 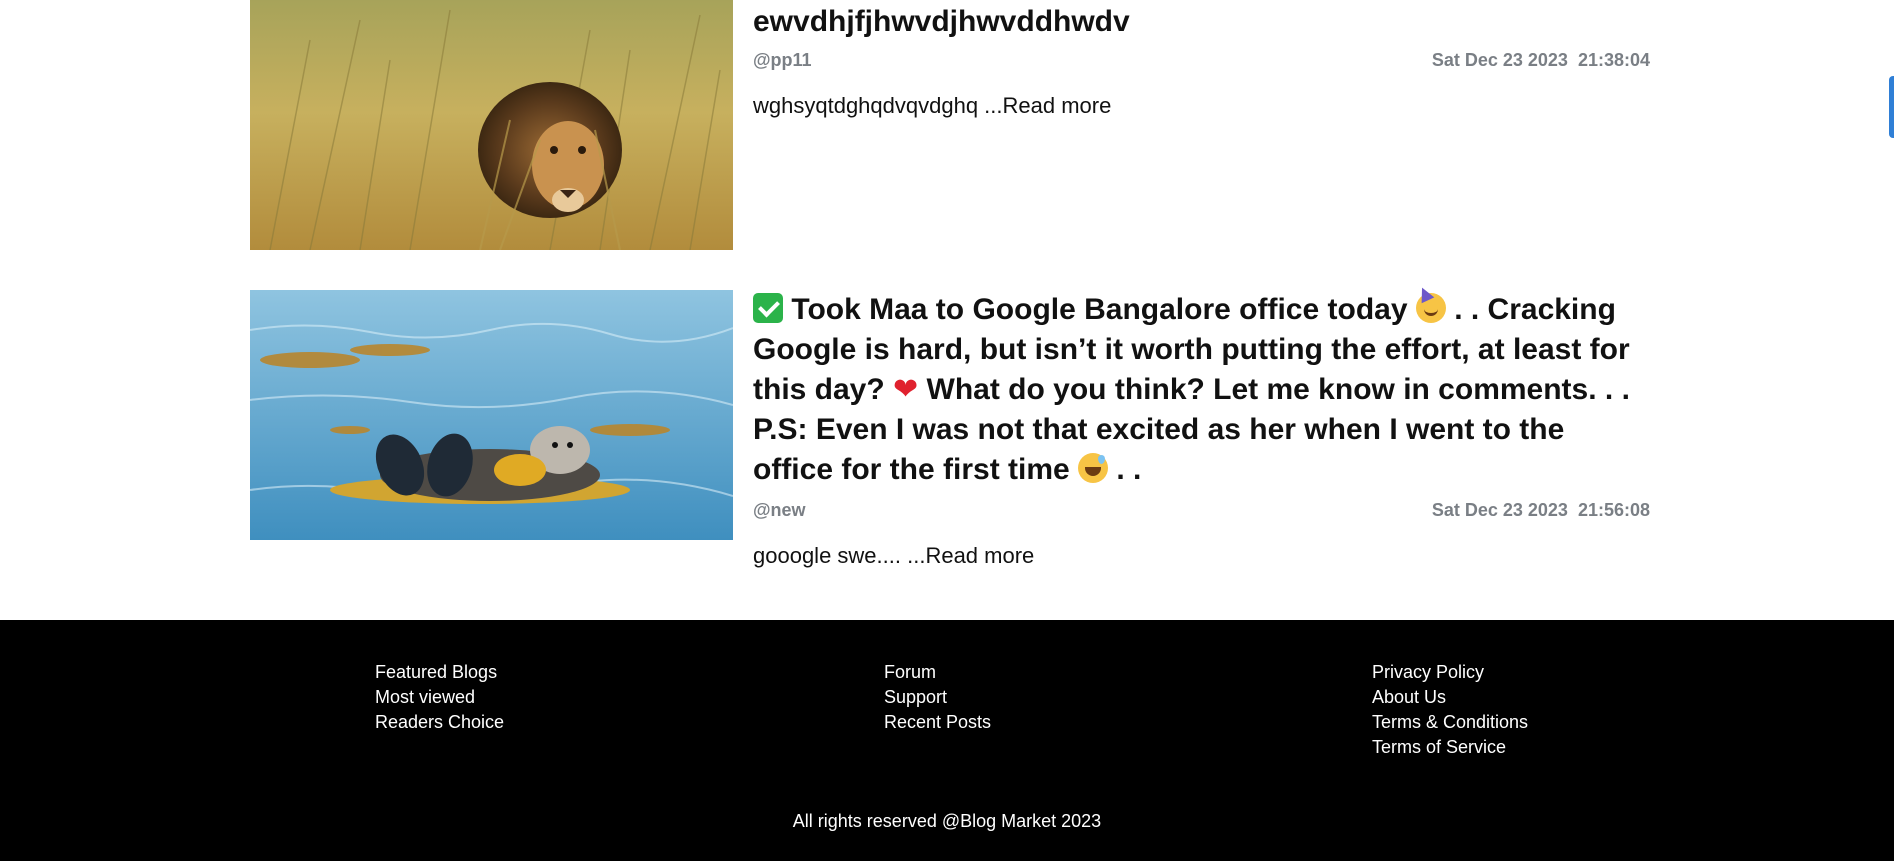 I want to click on post-author: @pp11, so click(x=782, y=60).